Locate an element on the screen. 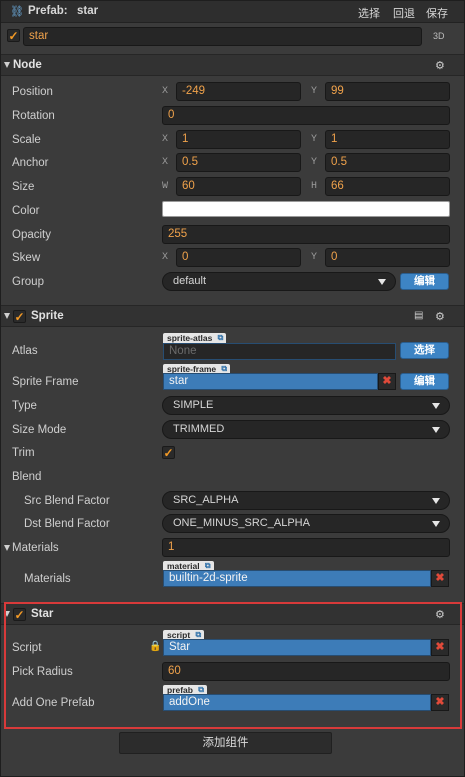 Image resolution: width=465 pixels, height=777 pixels. dst-blend-select: ONE_MINUS_SRC_ALPHA is located at coordinates (306, 523).